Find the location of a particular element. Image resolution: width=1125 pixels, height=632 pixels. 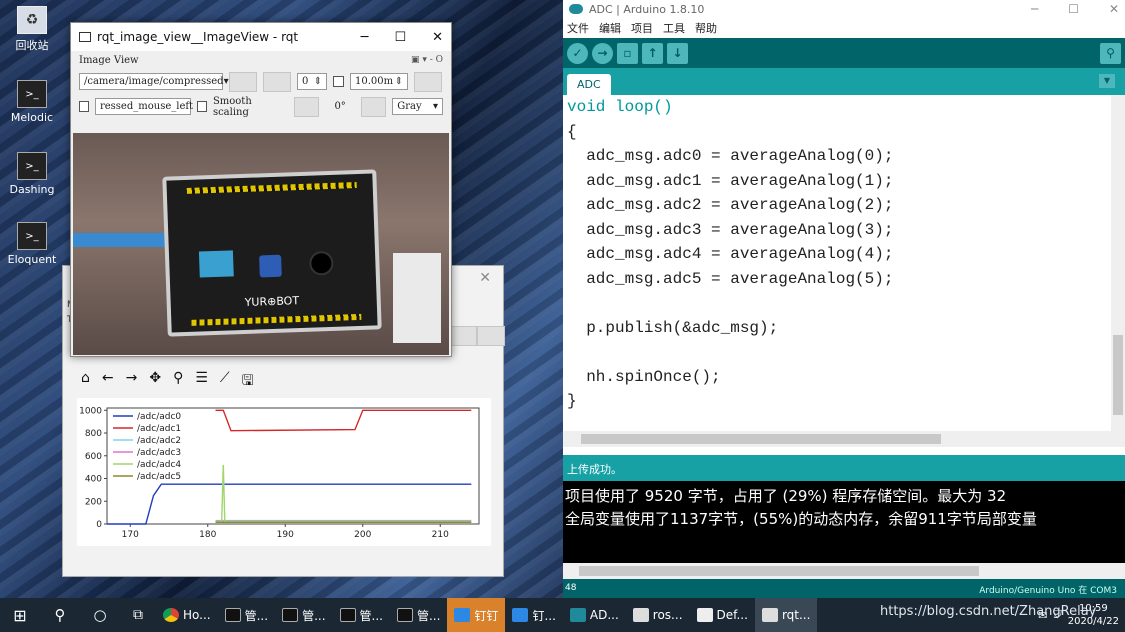

forward-icon: → is located at coordinates (132, 382).